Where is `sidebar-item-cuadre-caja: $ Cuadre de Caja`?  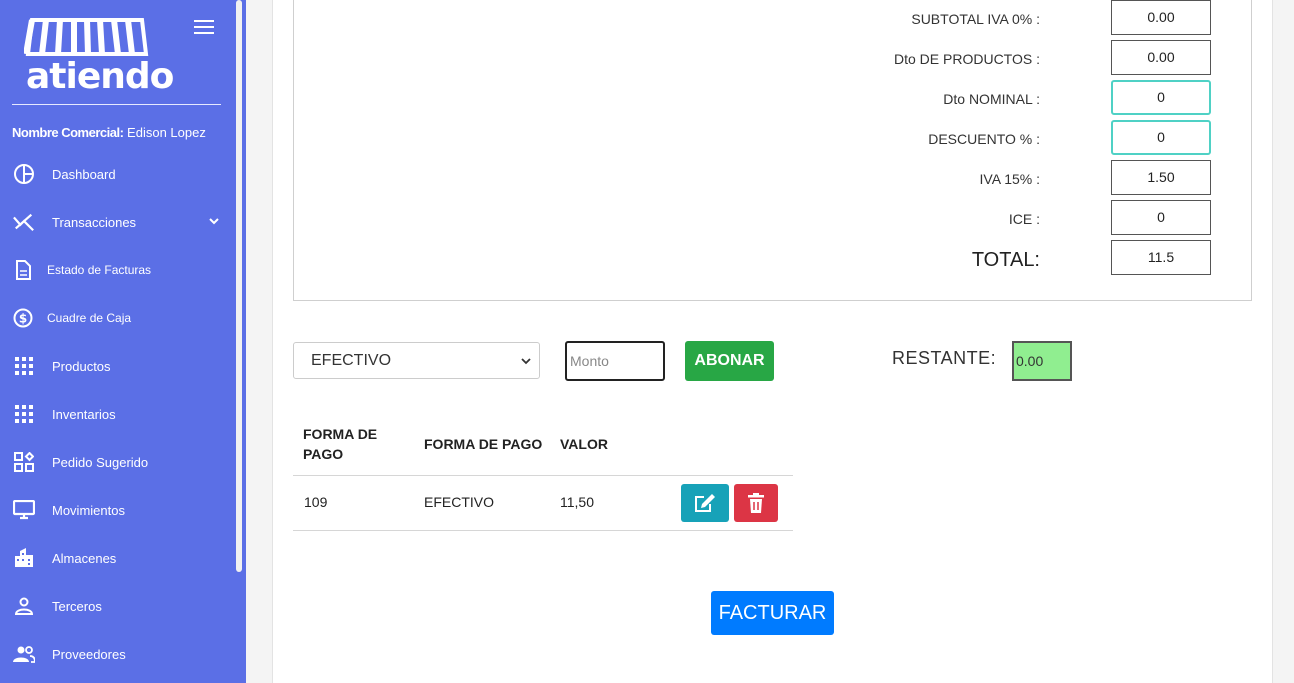
sidebar-item-cuadre-caja: $ Cuadre de Caja is located at coordinates (118, 318).